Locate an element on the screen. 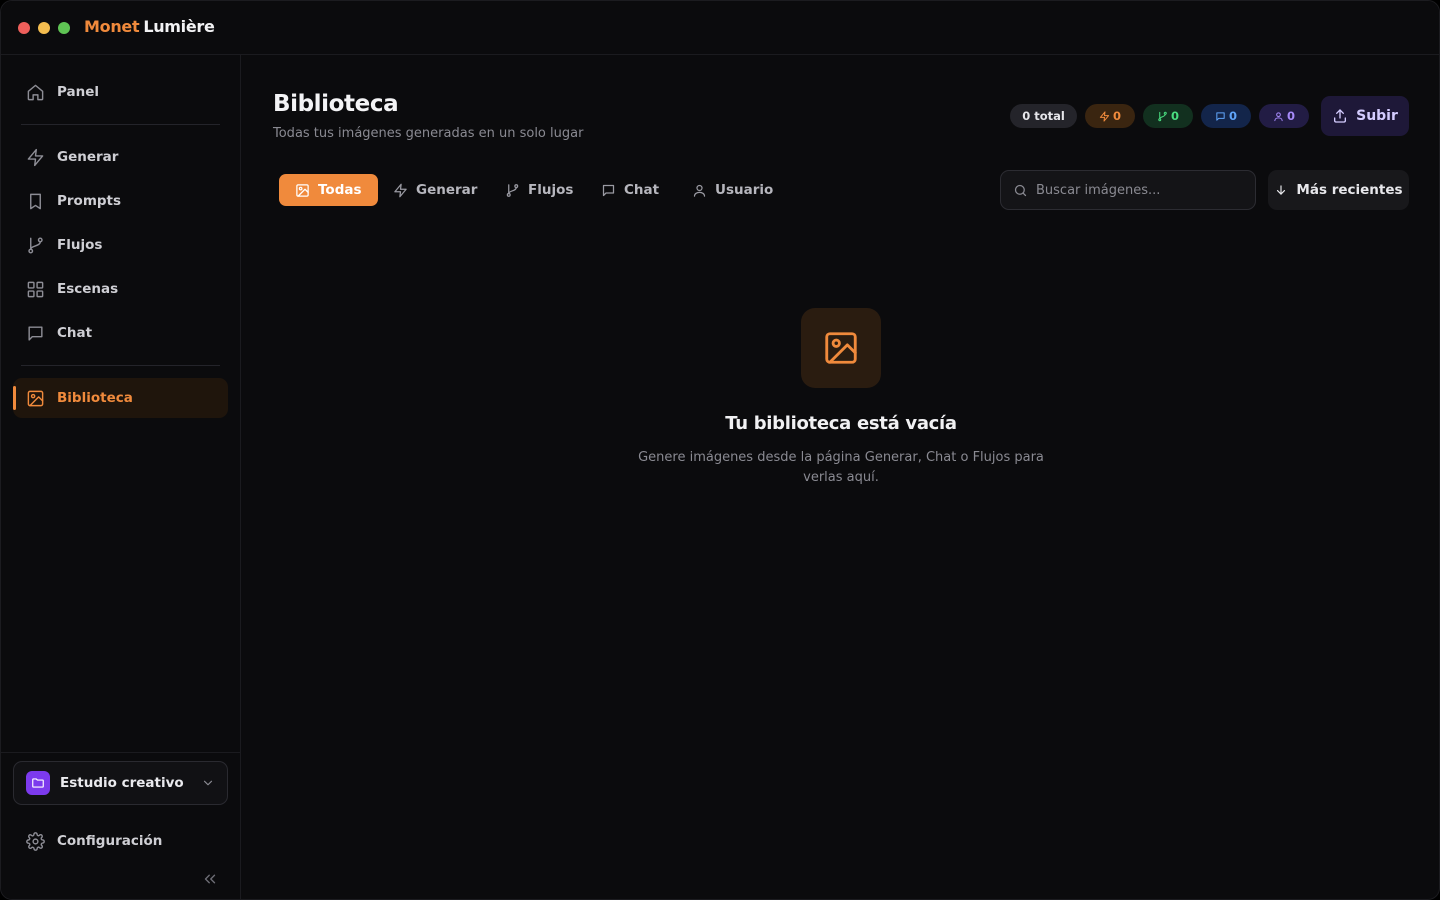 Image resolution: width=1440 pixels, height=900 pixels. brand-name-part1: Monet is located at coordinates (112, 26).